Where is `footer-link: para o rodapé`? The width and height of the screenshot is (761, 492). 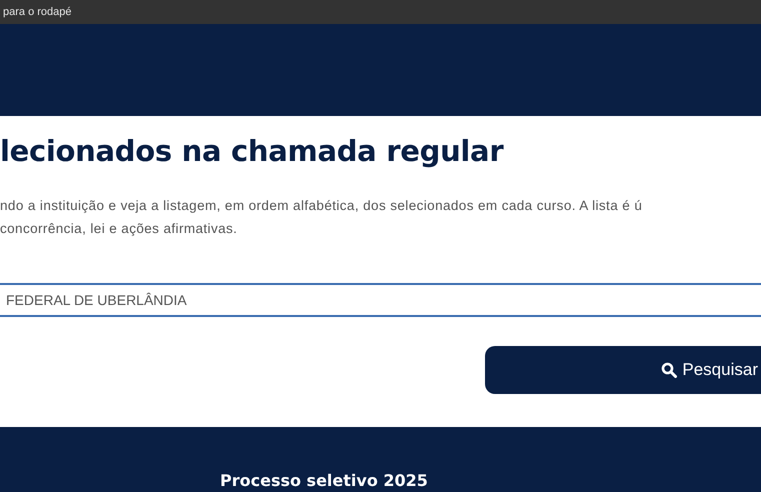
footer-link: para o rodapé is located at coordinates (37, 12).